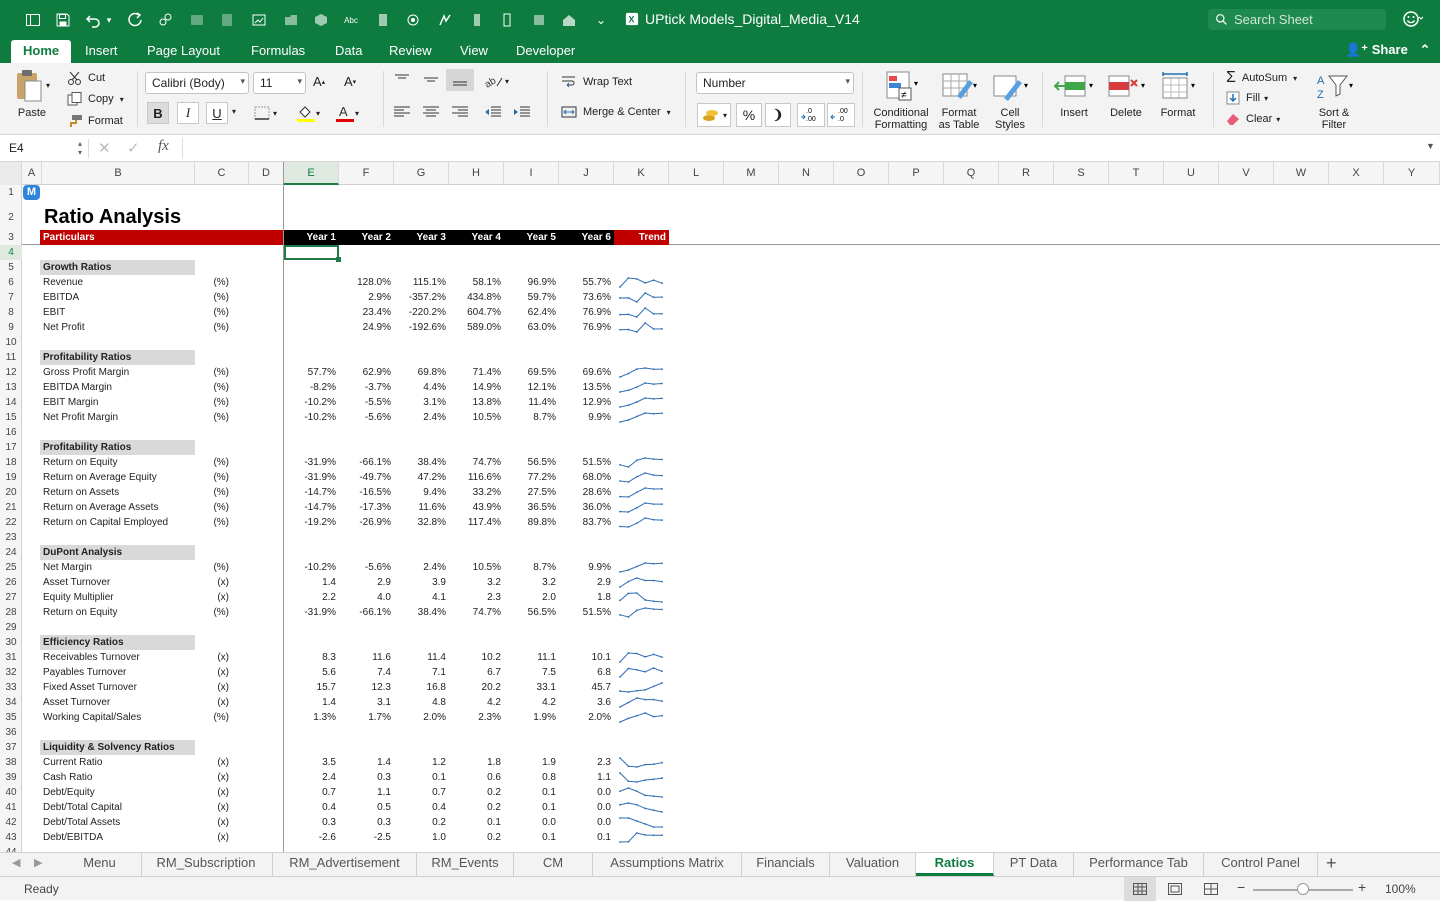  What do you see at coordinates (475, 282) in the screenshot?
I see `value-cell: 58.1%` at bounding box center [475, 282].